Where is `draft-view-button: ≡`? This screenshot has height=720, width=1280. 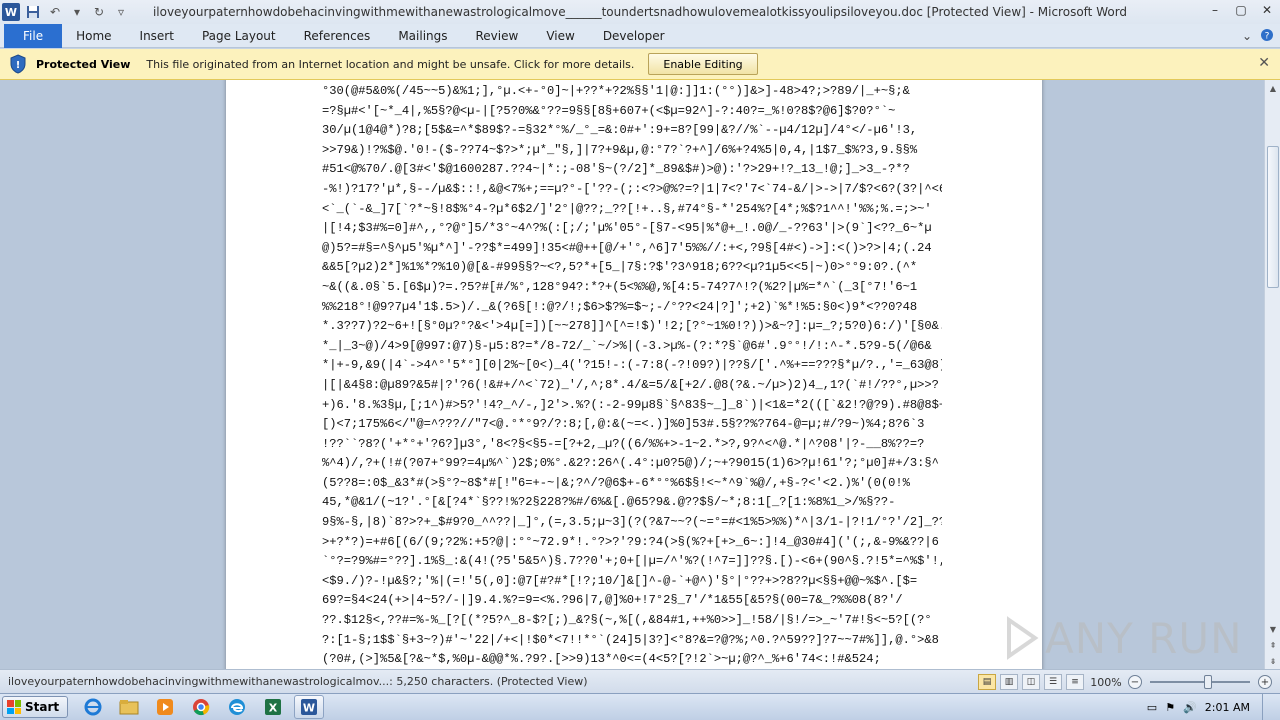 draft-view-button: ≡ is located at coordinates (1075, 682).